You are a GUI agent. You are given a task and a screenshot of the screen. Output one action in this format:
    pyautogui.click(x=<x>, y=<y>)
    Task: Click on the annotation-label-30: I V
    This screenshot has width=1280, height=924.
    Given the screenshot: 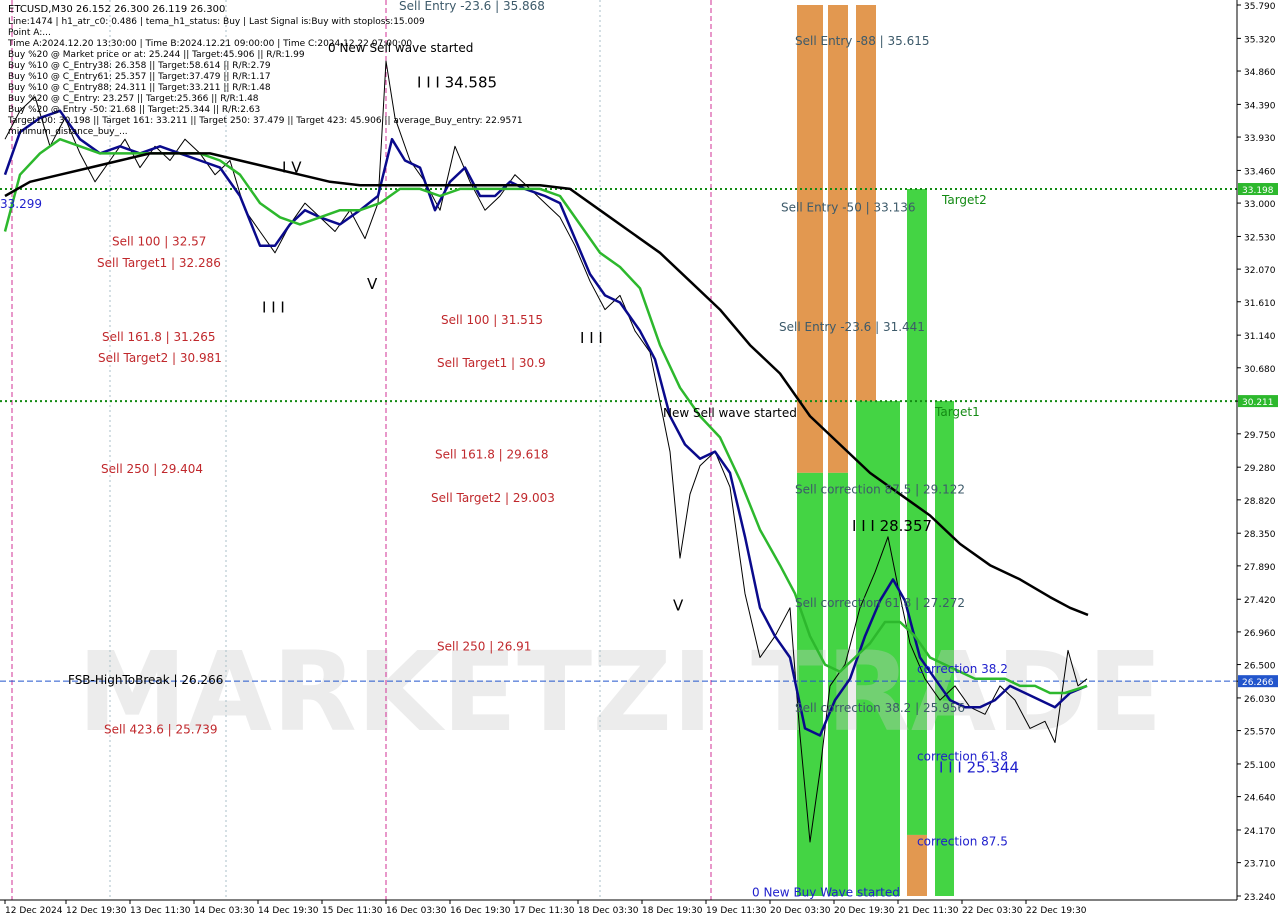 What is the action you would take?
    pyautogui.click(x=292, y=168)
    